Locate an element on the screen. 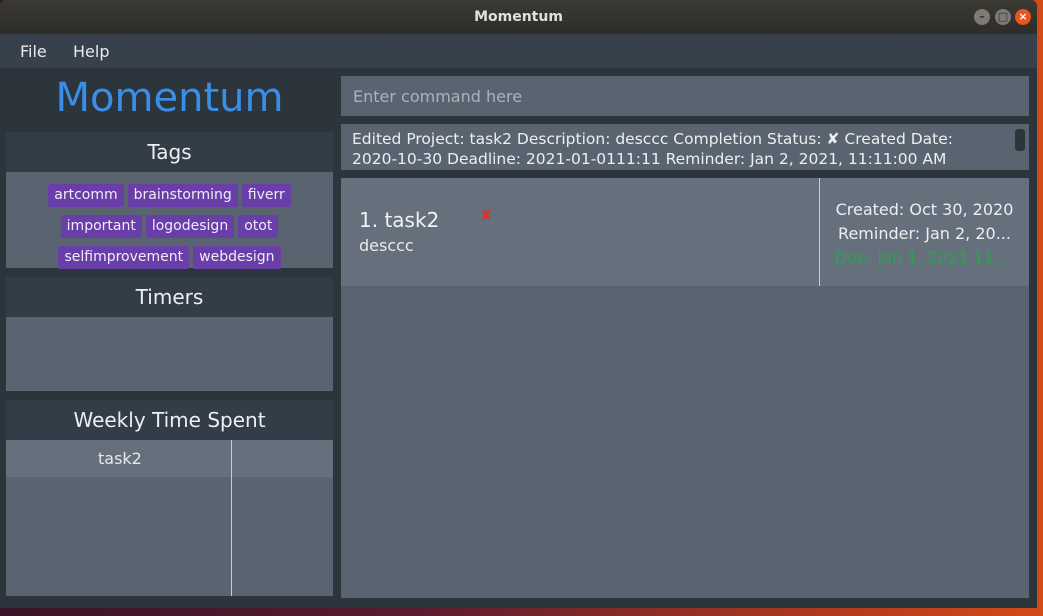 This screenshot has width=1043, height=616. tag-item: important is located at coordinates (101, 226).